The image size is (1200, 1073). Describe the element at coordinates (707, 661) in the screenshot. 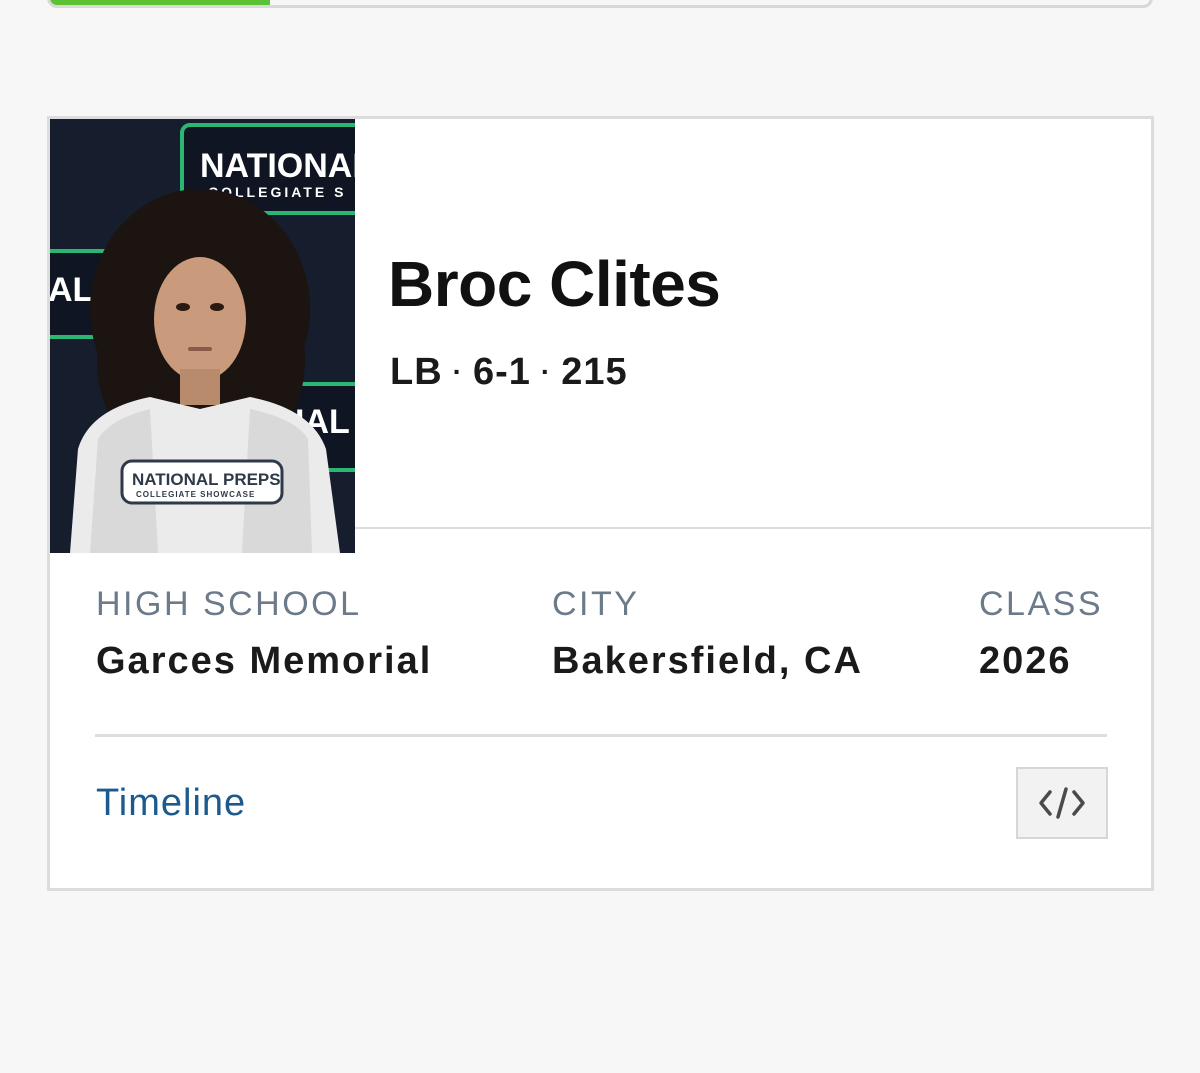

I see `city-value: Bakersfield, CA` at that location.